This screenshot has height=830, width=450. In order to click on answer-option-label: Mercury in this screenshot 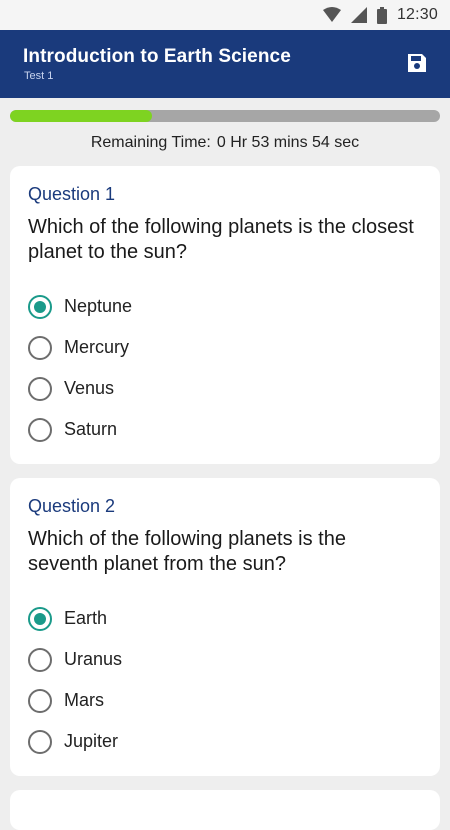, I will do `click(97, 347)`.